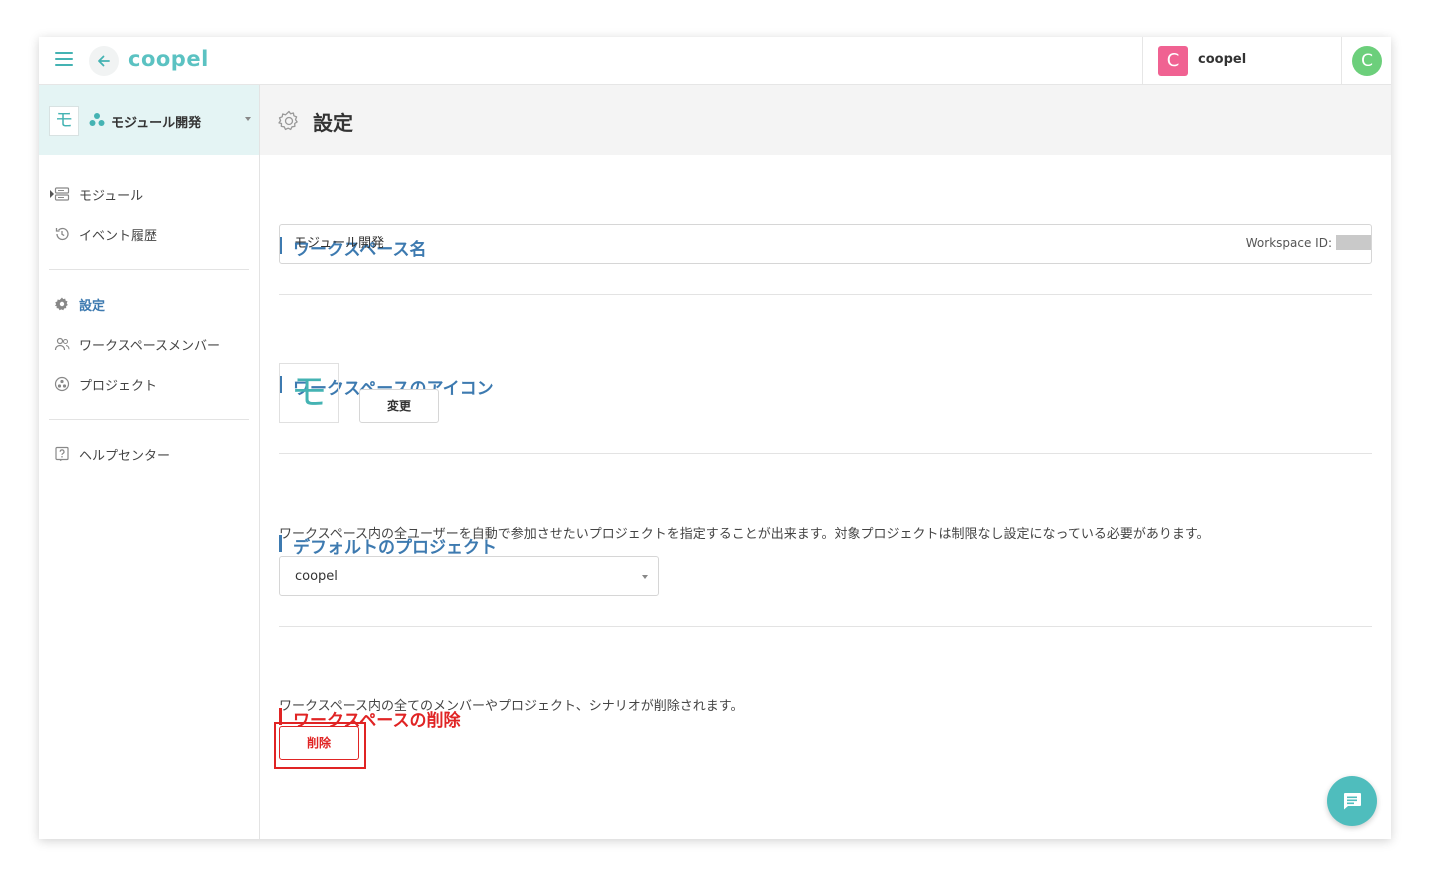 This screenshot has width=1430, height=875. I want to click on menu-icon, so click(64, 60).